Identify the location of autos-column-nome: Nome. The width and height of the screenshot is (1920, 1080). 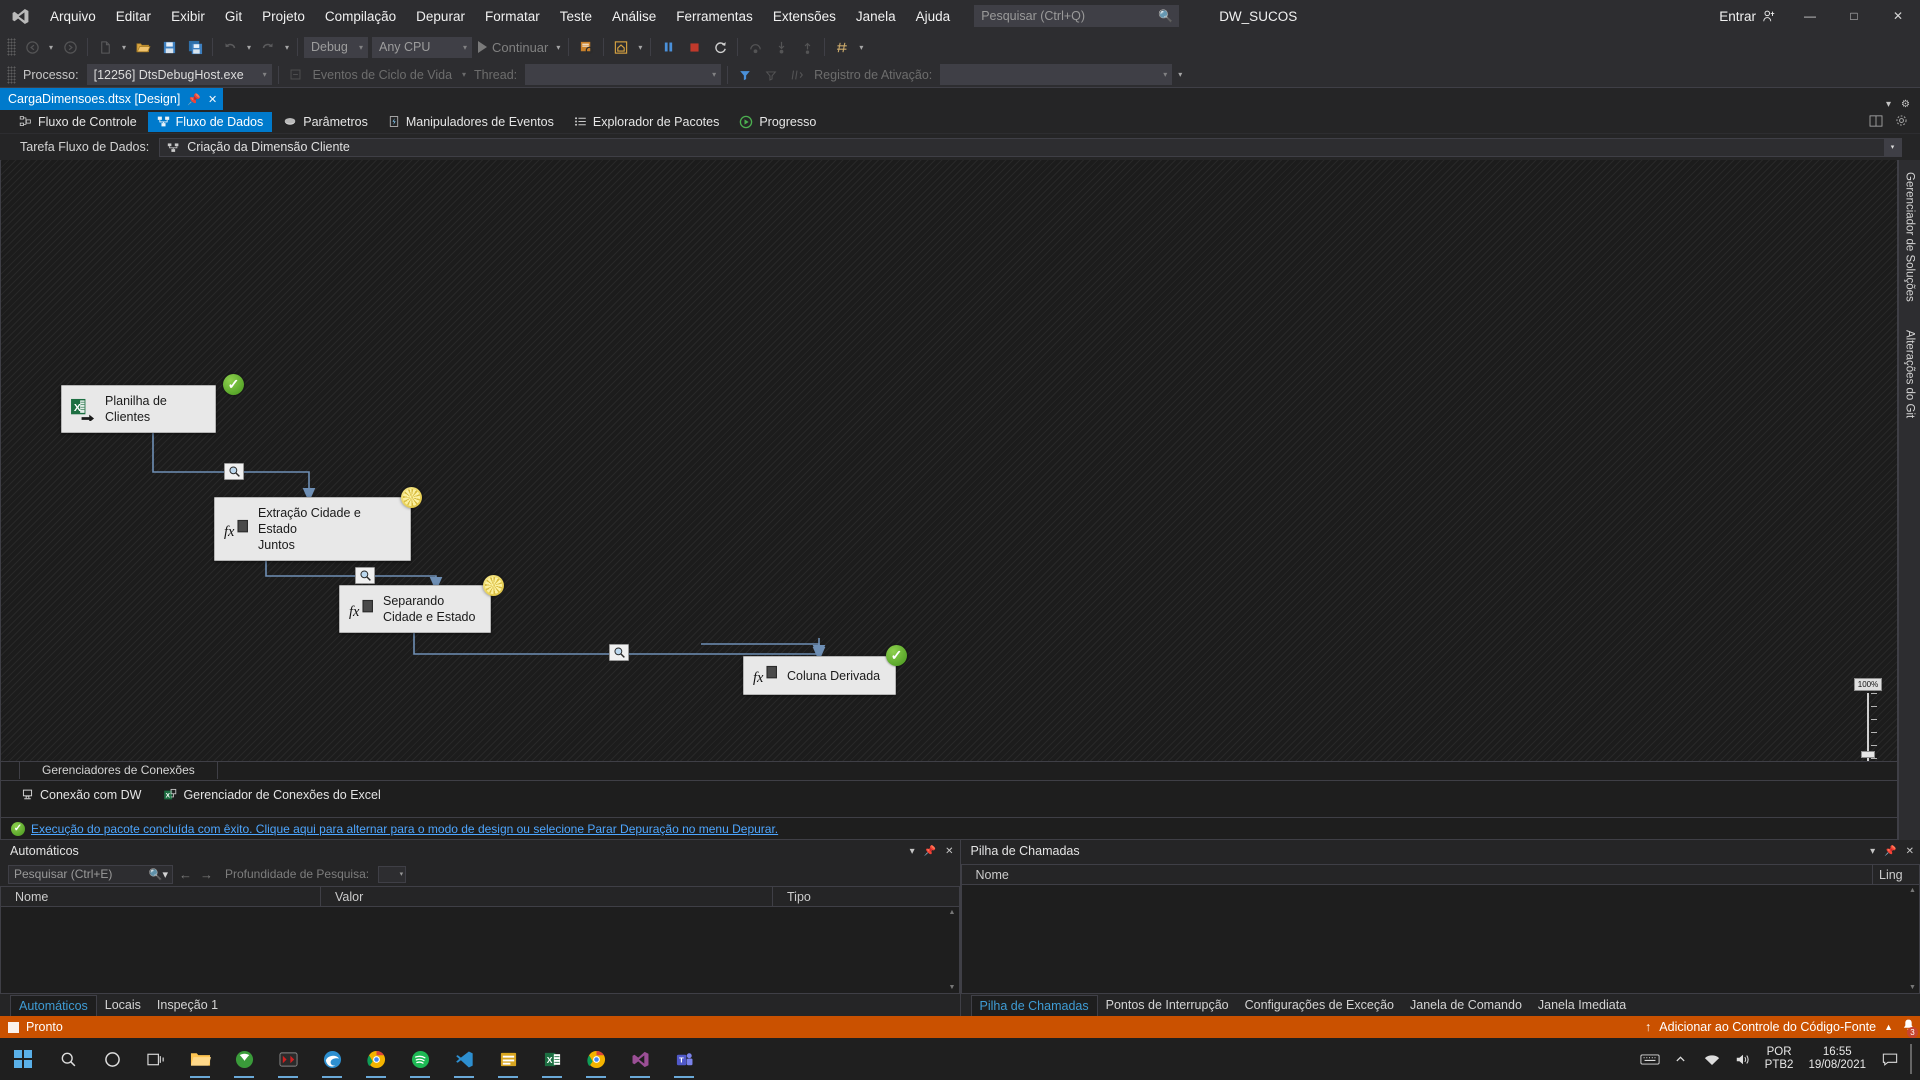
(161, 896).